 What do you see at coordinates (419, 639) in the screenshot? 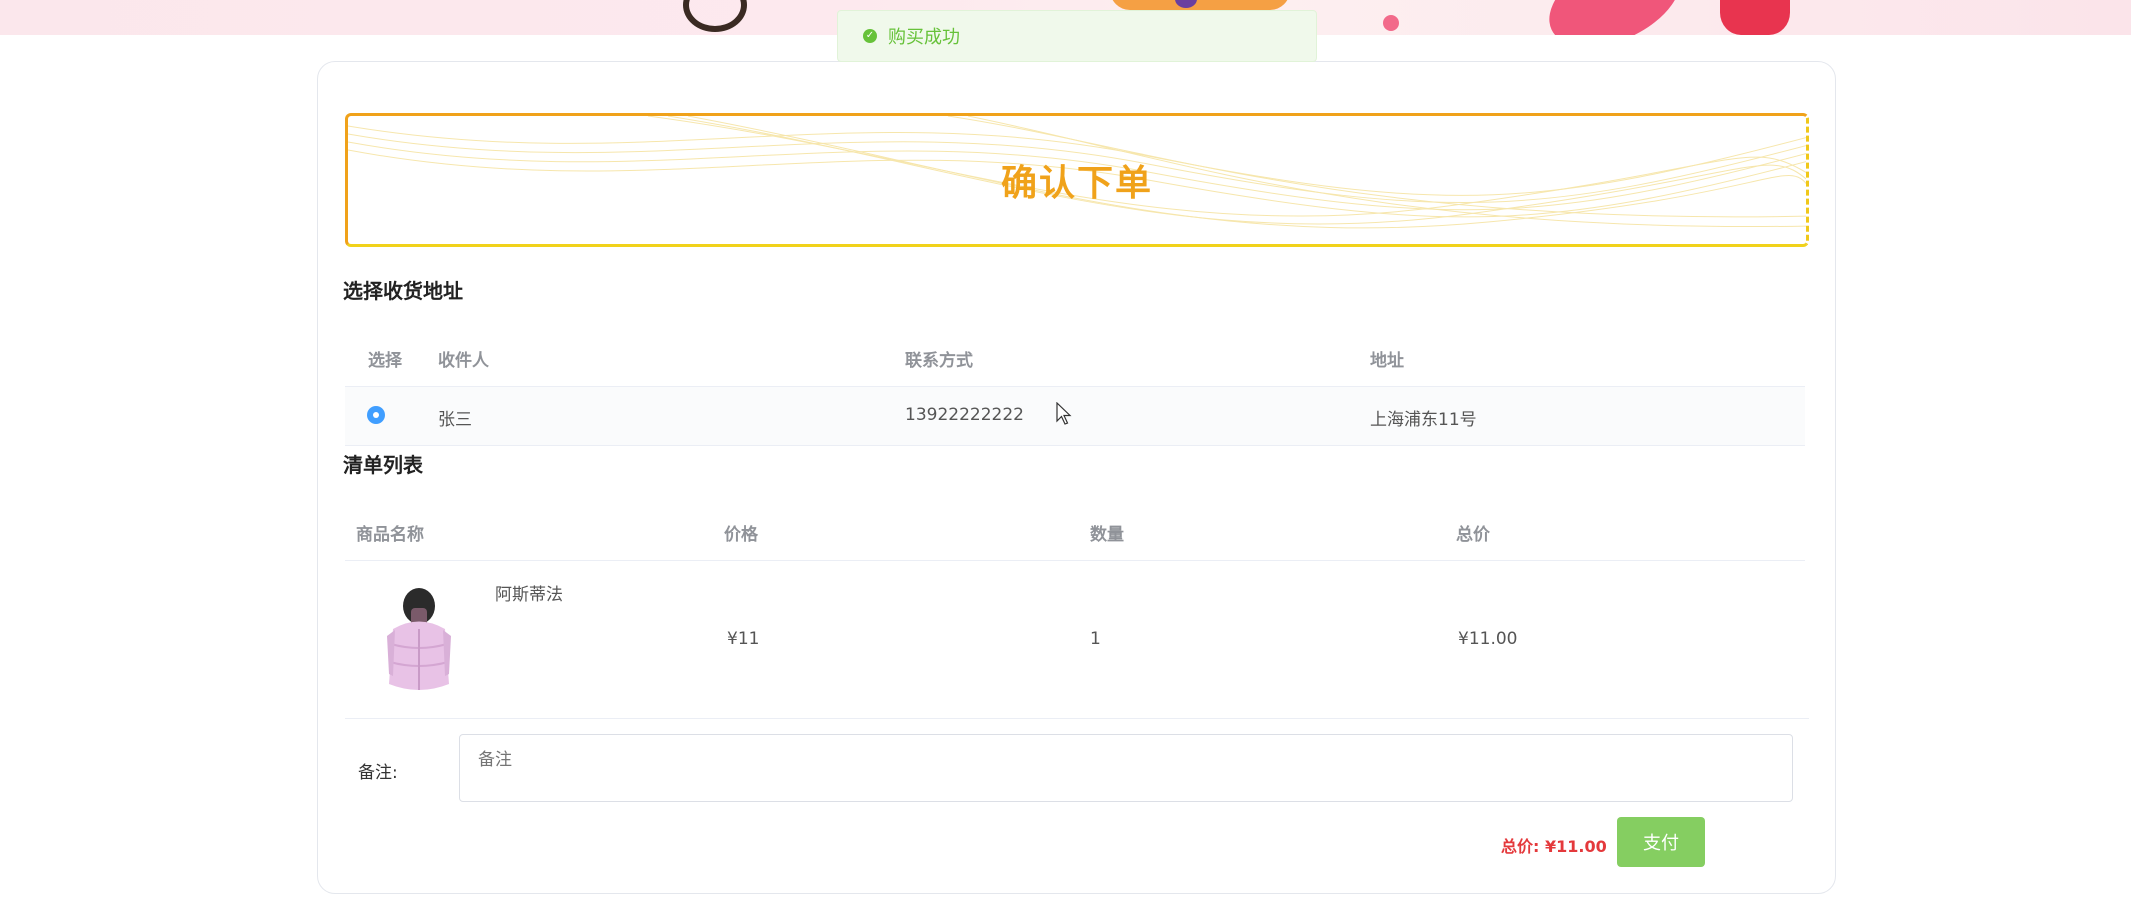
I see `pink-puffer-vest-image` at bounding box center [419, 639].